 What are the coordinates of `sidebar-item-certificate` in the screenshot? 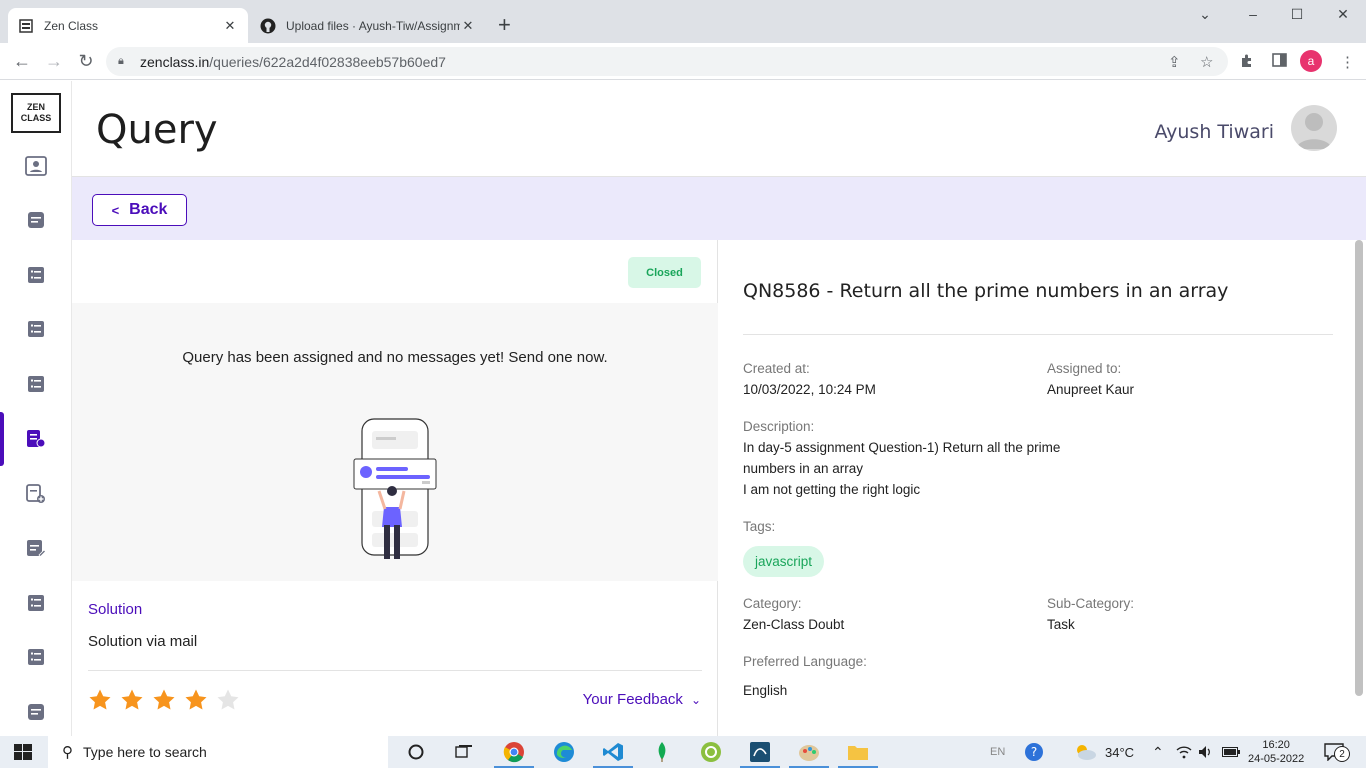 It's located at (36, 712).